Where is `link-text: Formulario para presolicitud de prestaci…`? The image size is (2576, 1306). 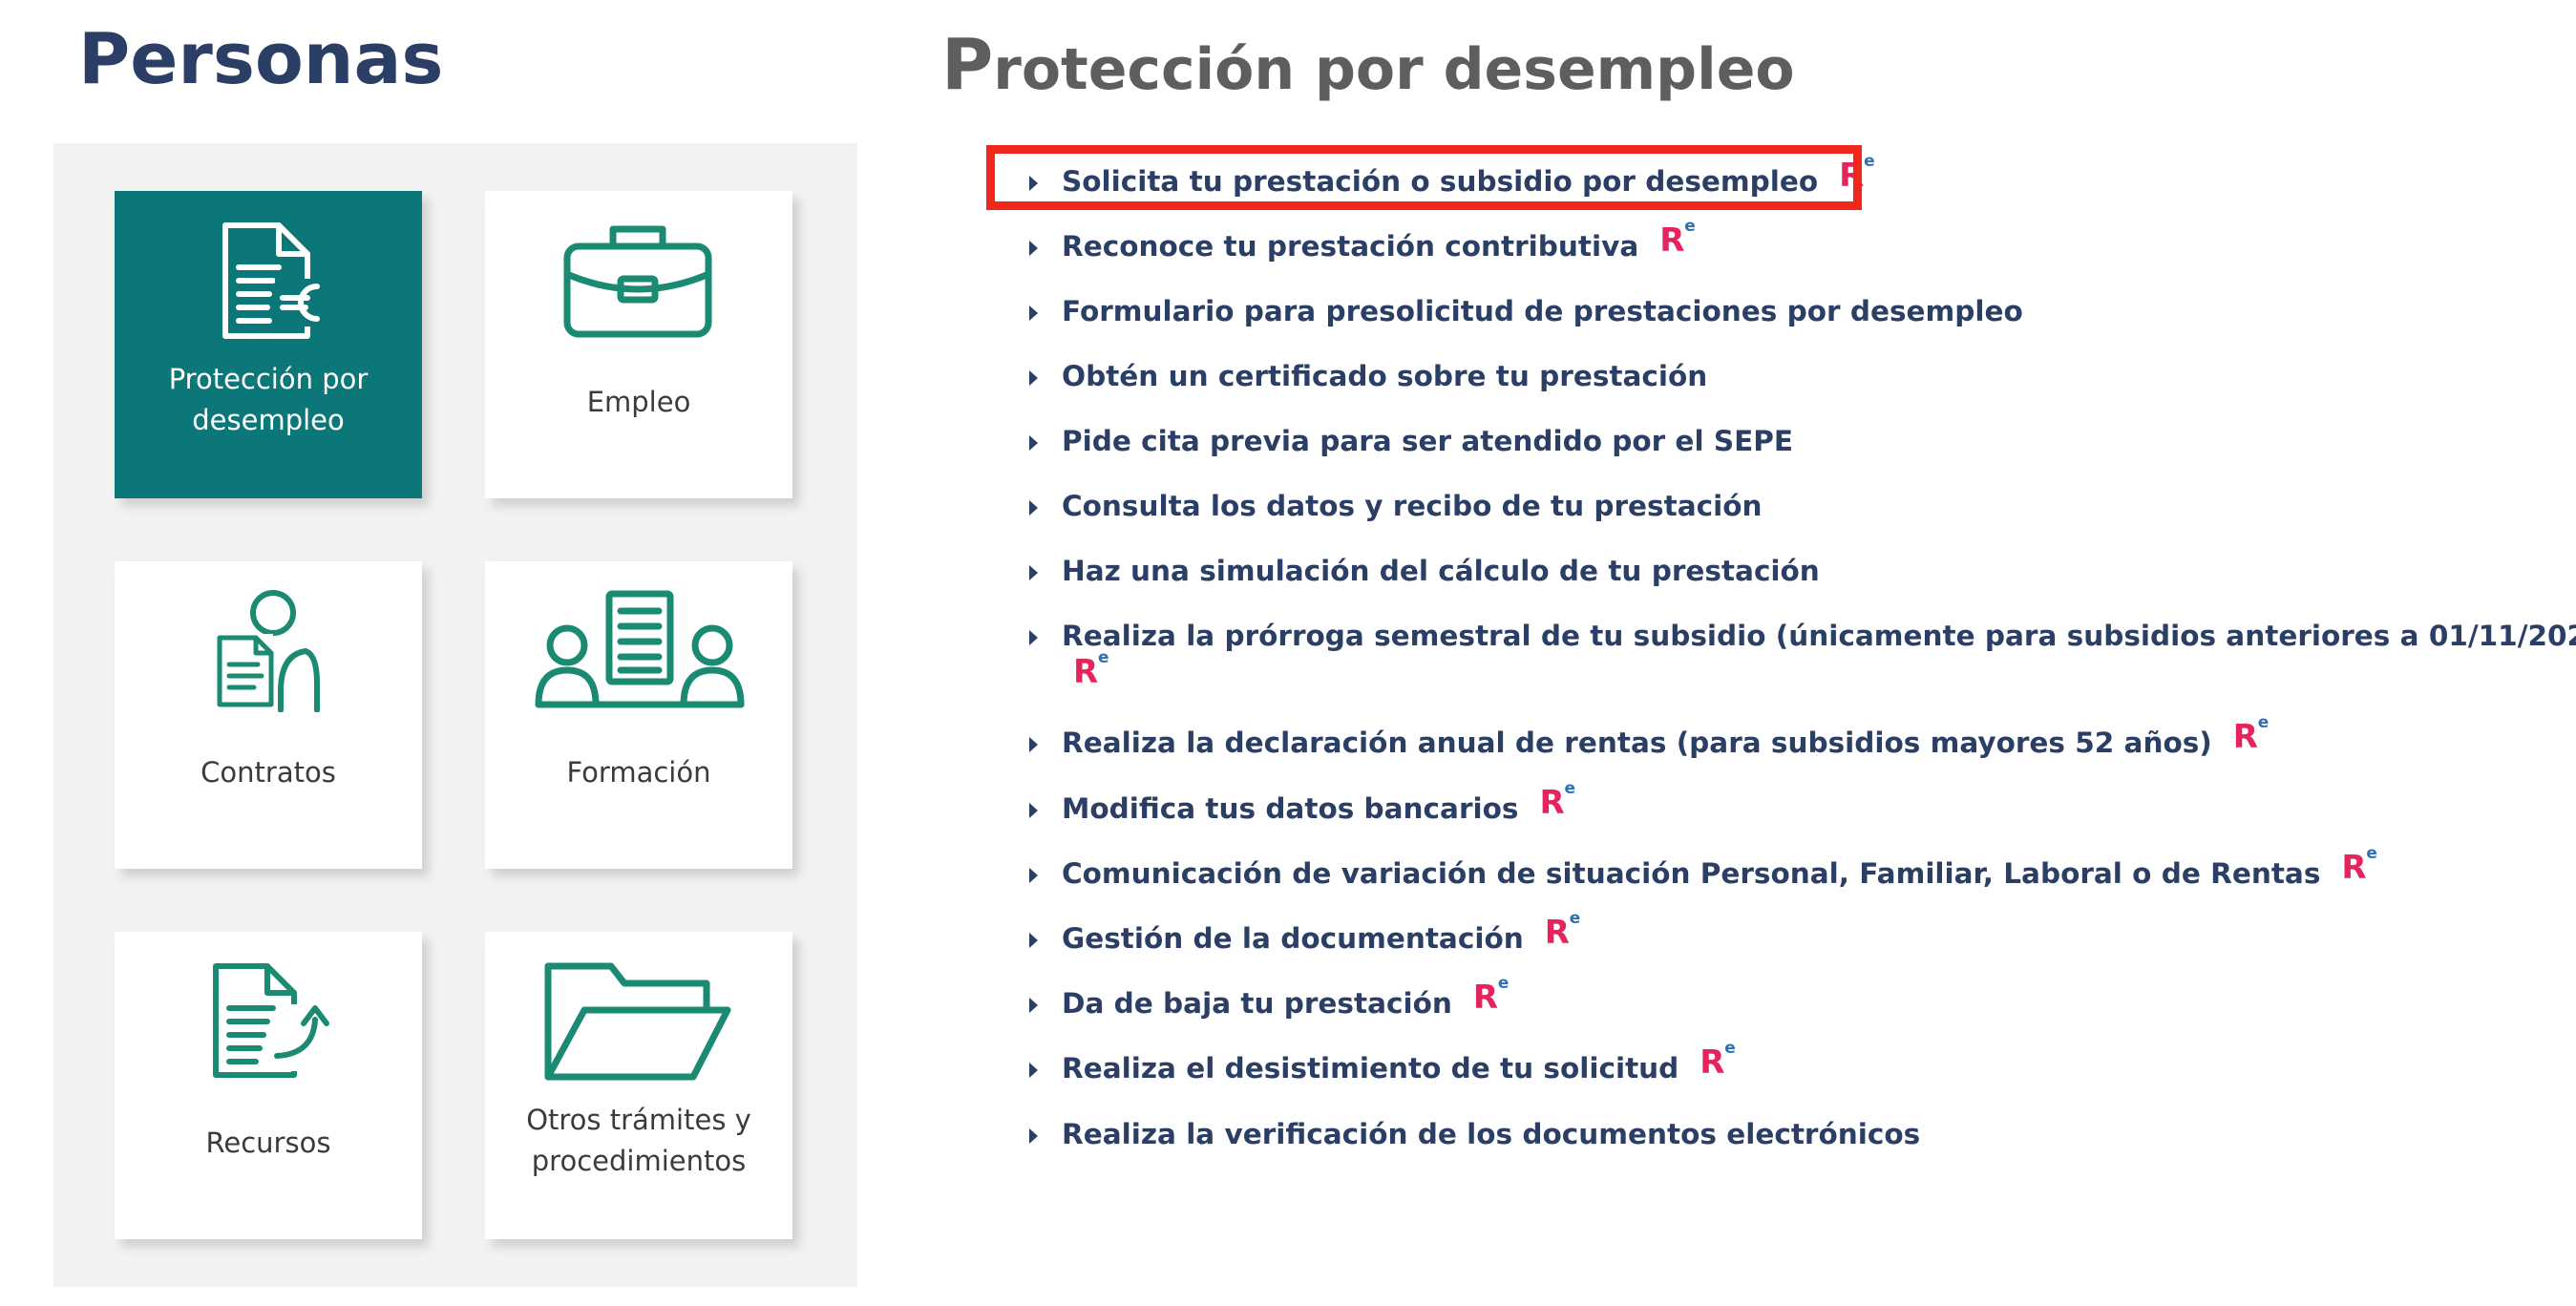
link-text: Formulario para presolicitud de prestaci… is located at coordinates (1790, 311).